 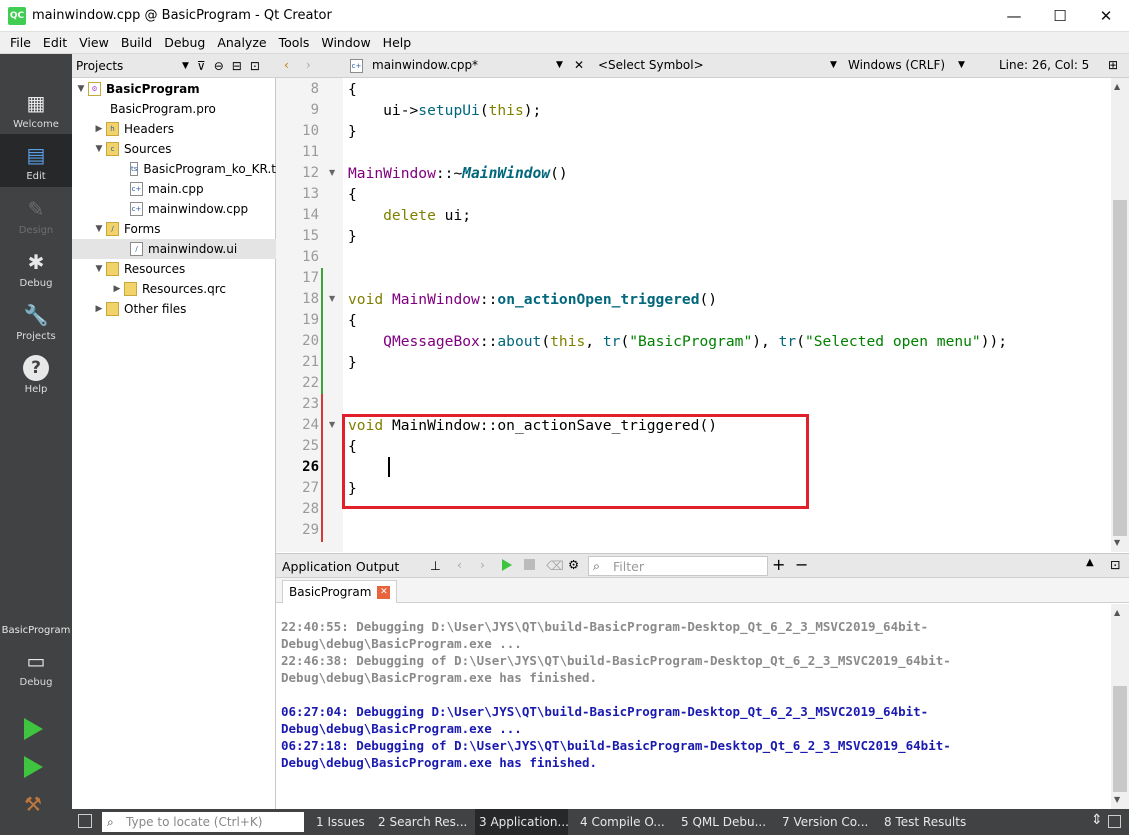 What do you see at coordinates (1106, 16) in the screenshot?
I see `close-button: ✕` at bounding box center [1106, 16].